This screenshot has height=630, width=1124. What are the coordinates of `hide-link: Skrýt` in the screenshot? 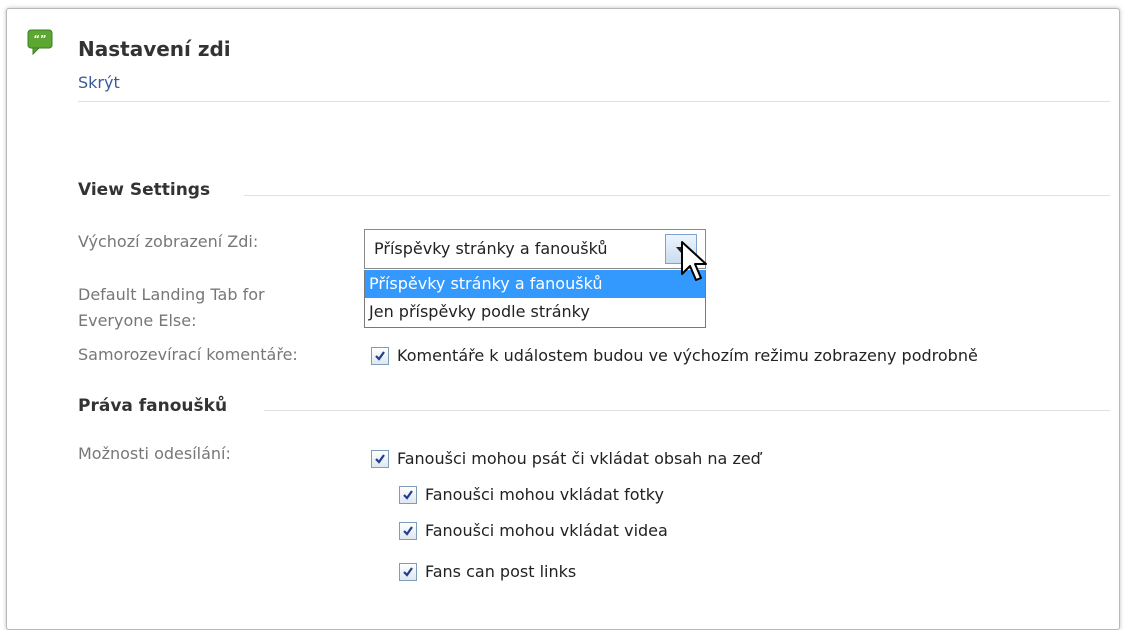 It's located at (99, 82).